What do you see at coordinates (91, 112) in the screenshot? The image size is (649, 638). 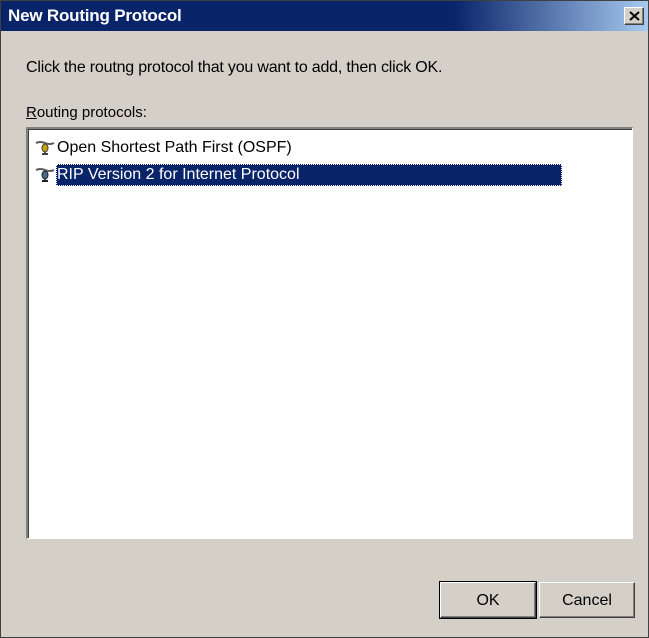 I see `label-text: outing protocols:` at bounding box center [91, 112].